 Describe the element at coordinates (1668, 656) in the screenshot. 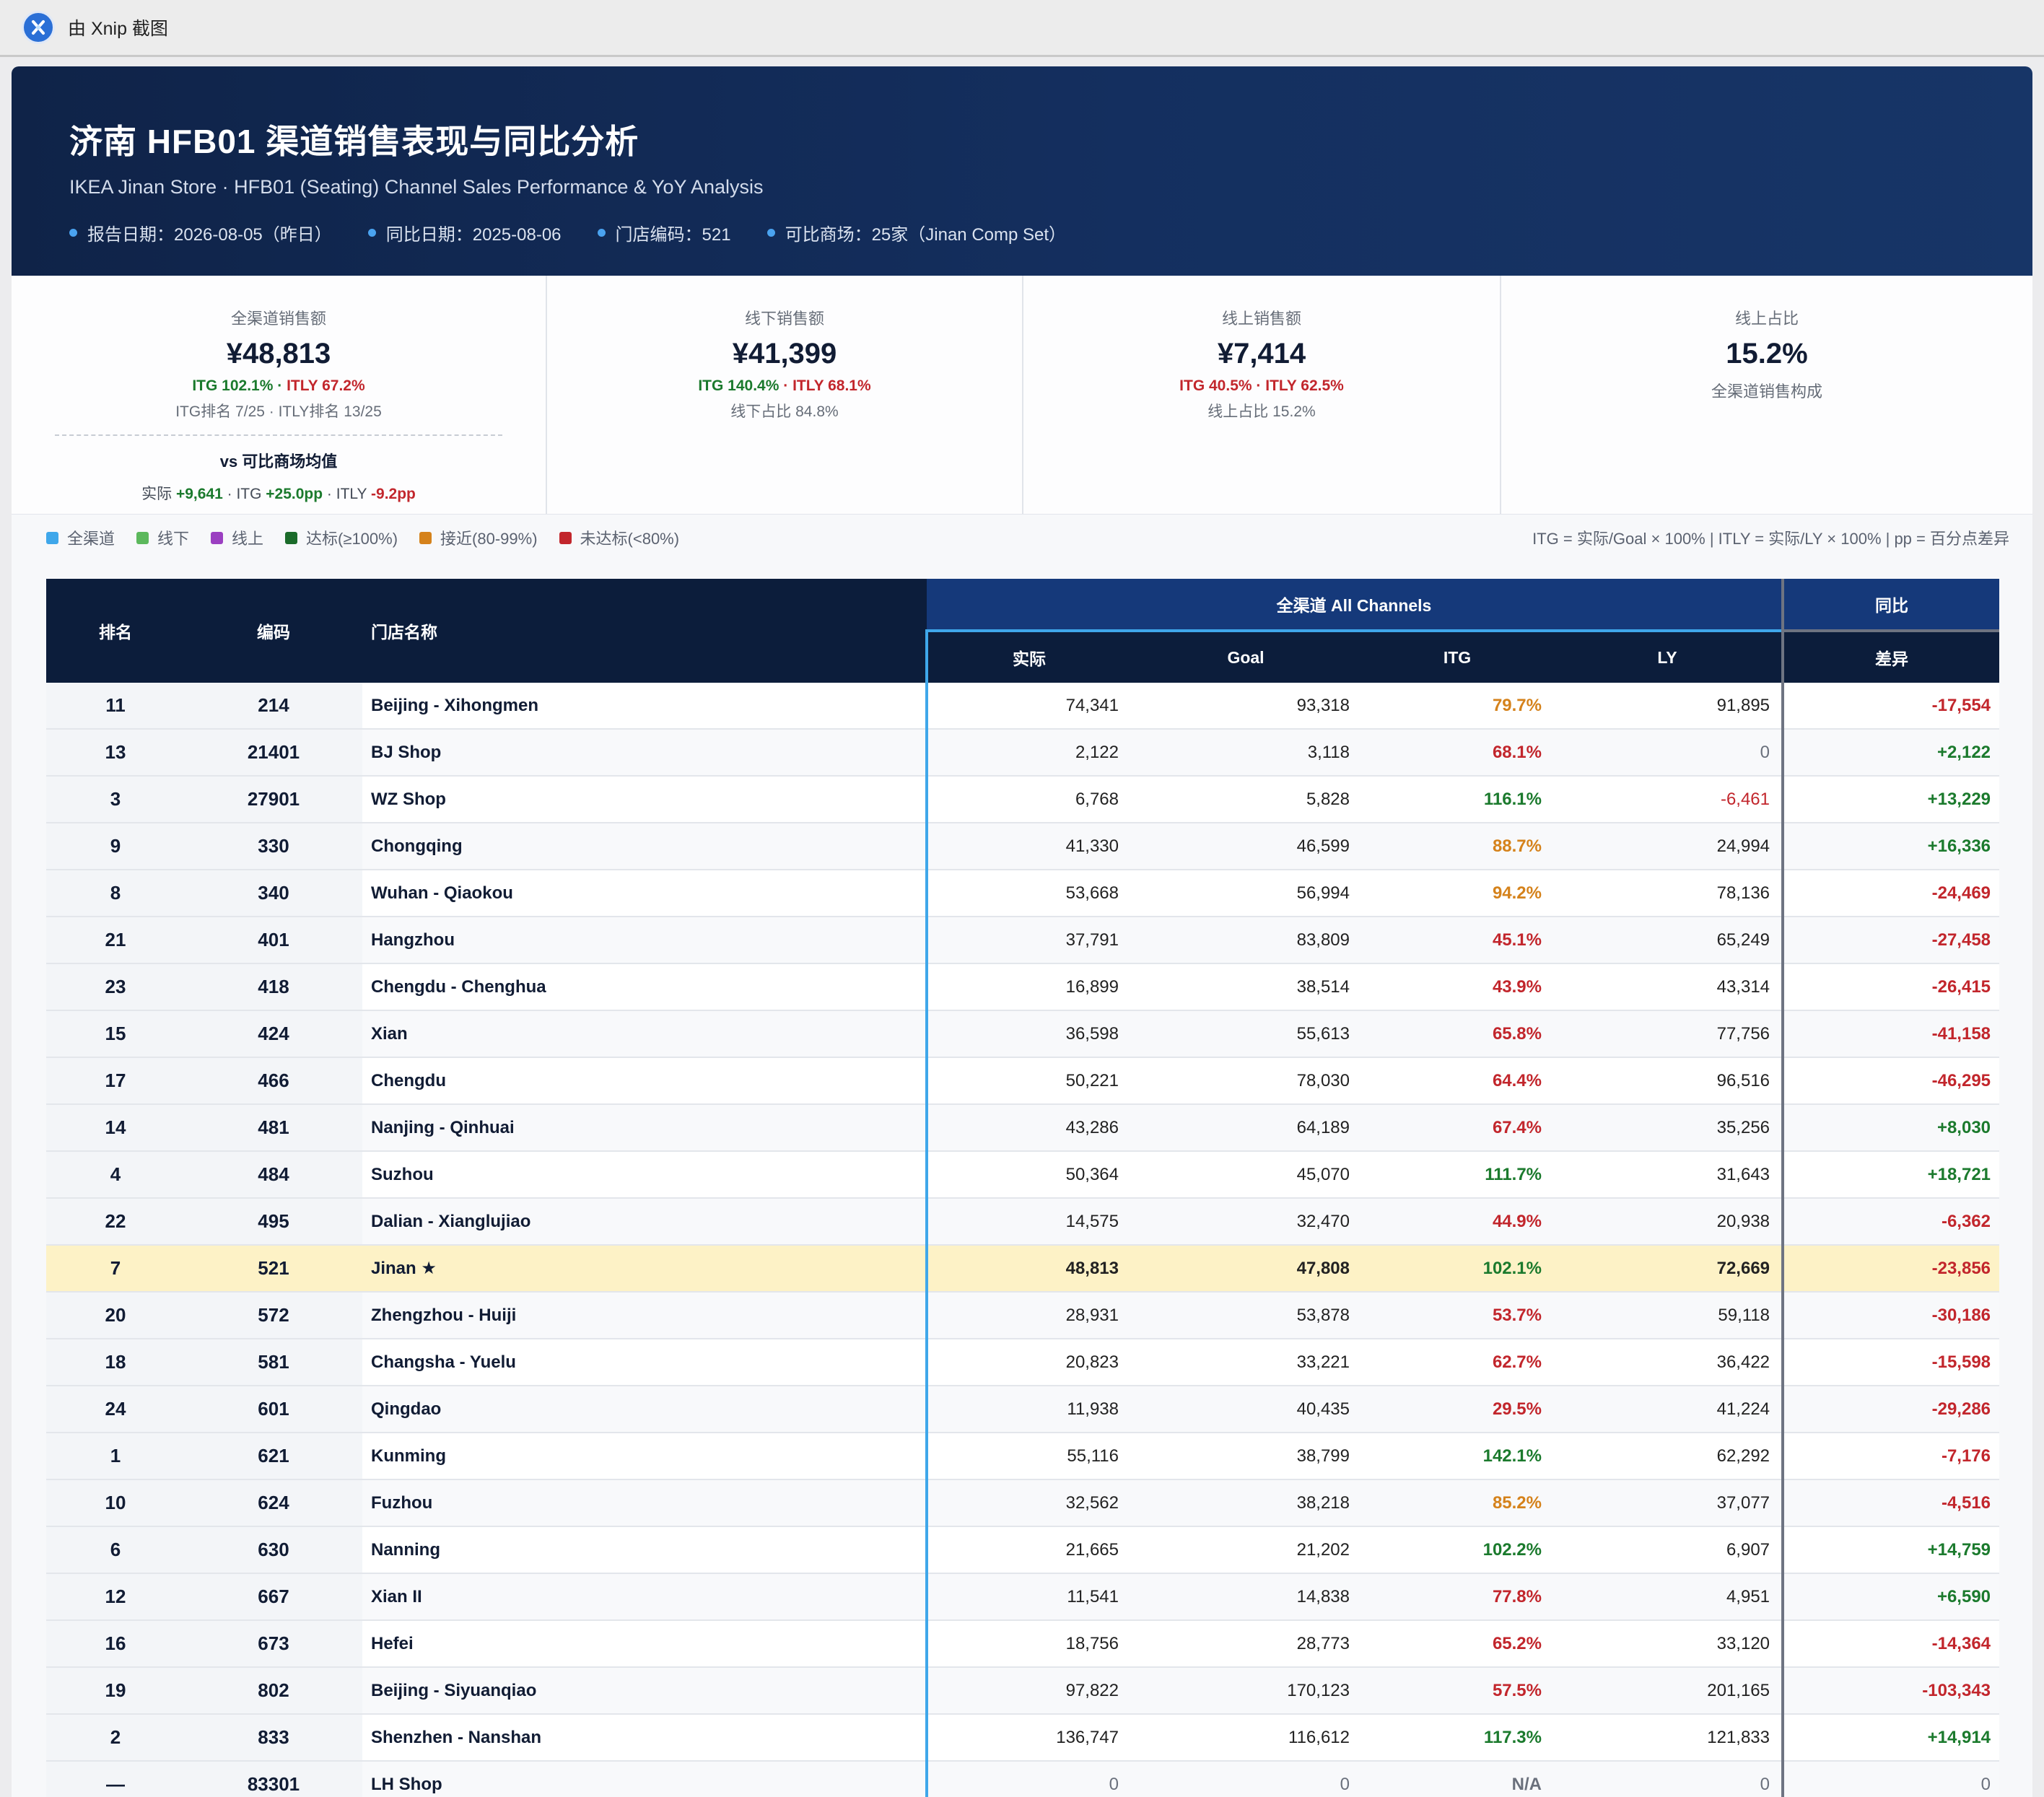

I see `col-ly: LY` at that location.